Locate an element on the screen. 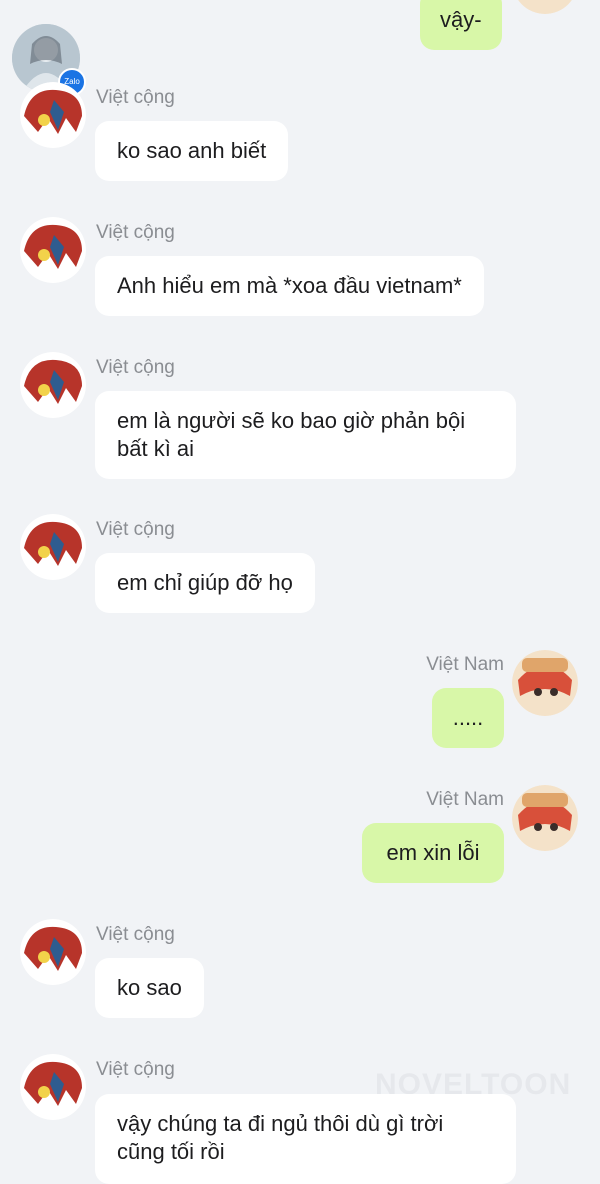 This screenshot has width=600, height=1184. message-text: ko sao is located at coordinates (149, 987).